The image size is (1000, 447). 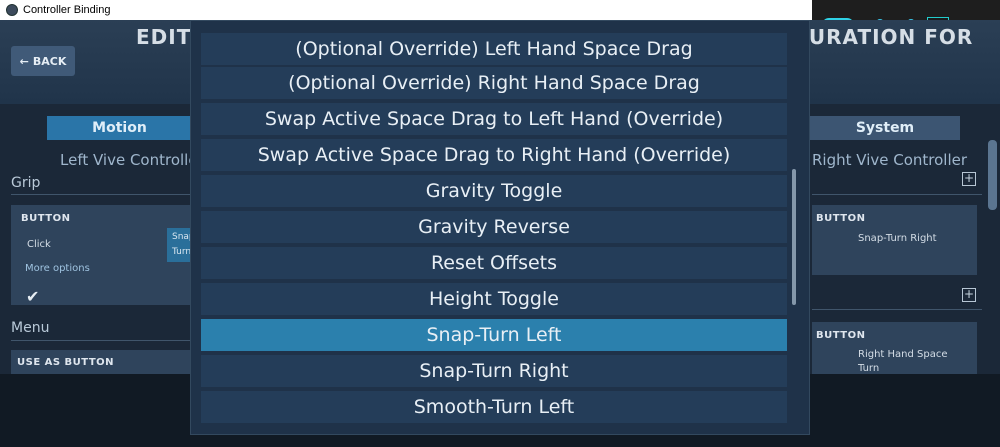 What do you see at coordinates (494, 49) in the screenshot?
I see `dropdown-option: (Optional Override) Left Hand Space Drag` at bounding box center [494, 49].